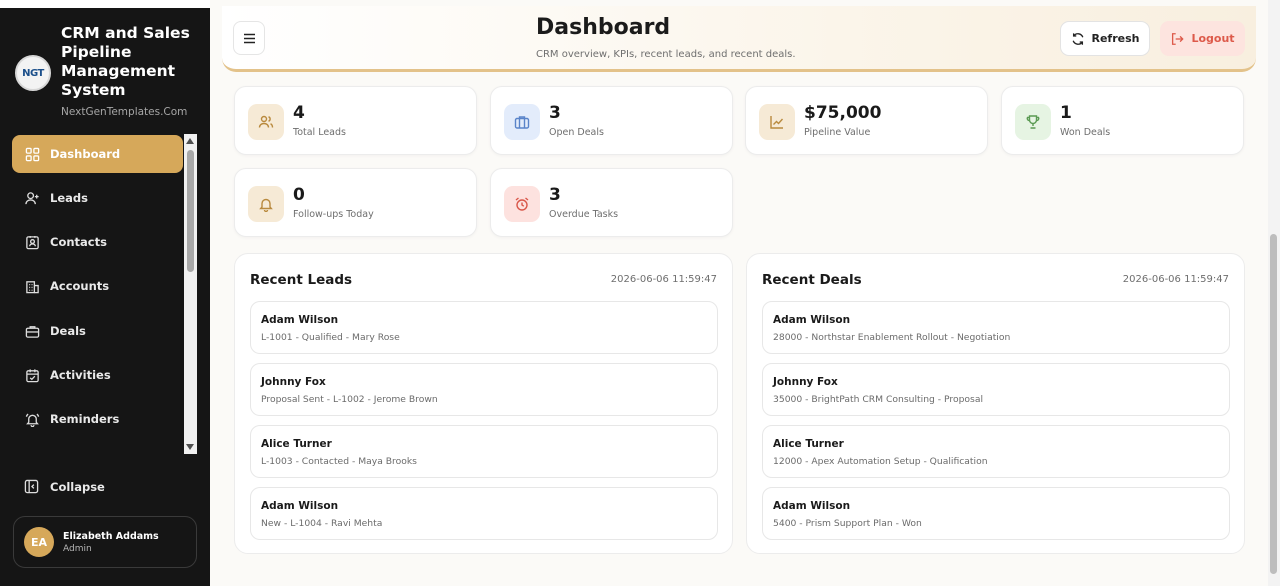  I want to click on lead-name: Alice Turner, so click(296, 444).